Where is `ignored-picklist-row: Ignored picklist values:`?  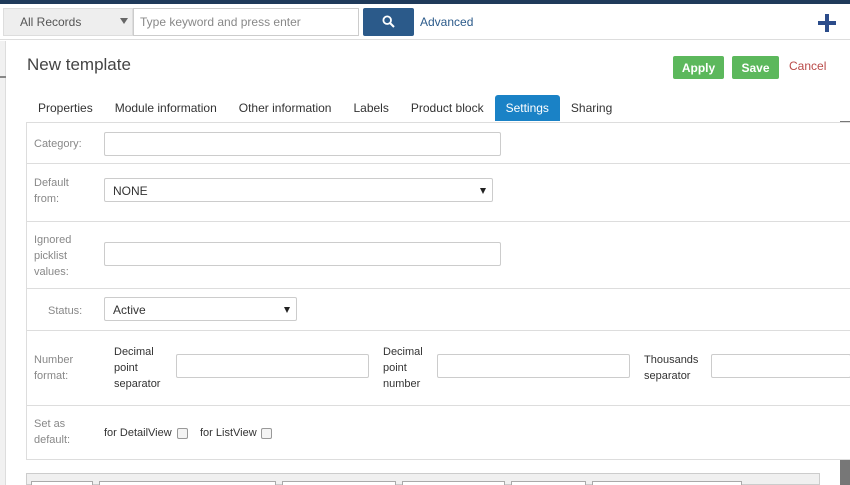 ignored-picklist-row: Ignored picklist values: is located at coordinates (438, 255).